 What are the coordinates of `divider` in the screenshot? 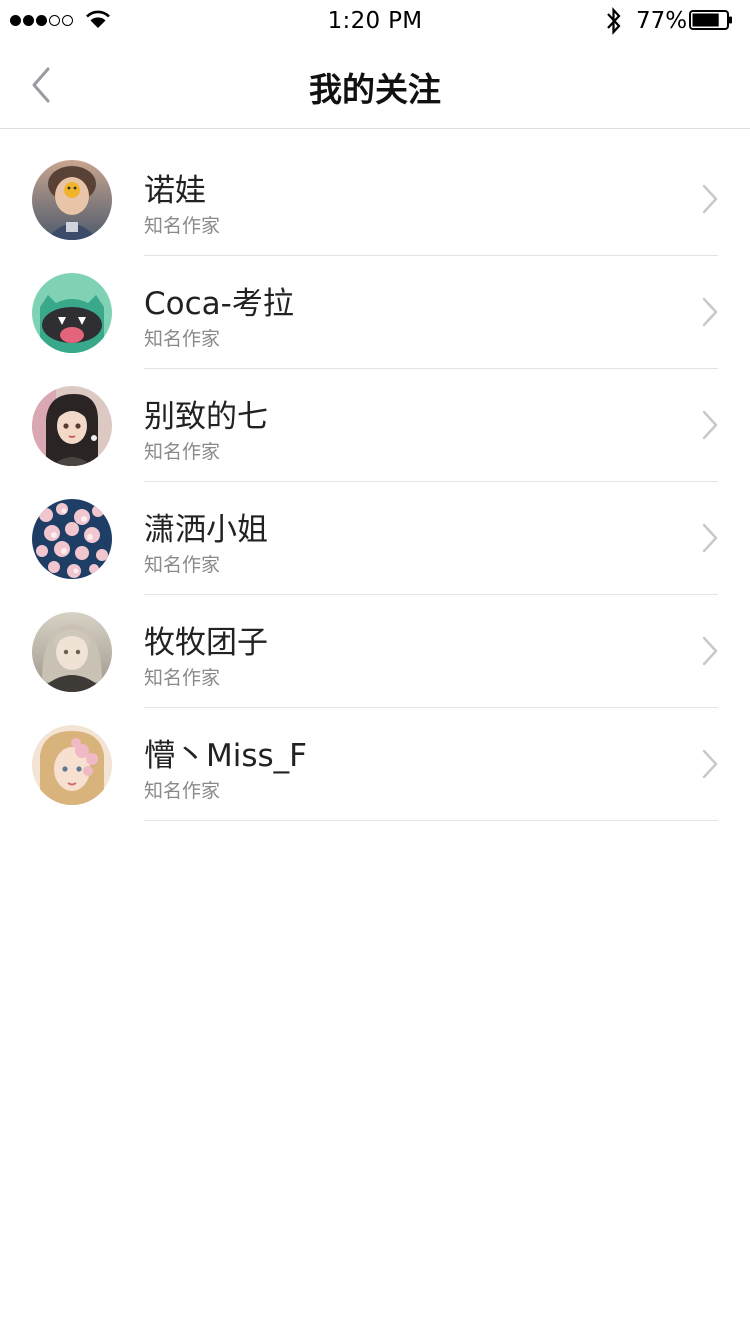 It's located at (431, 820).